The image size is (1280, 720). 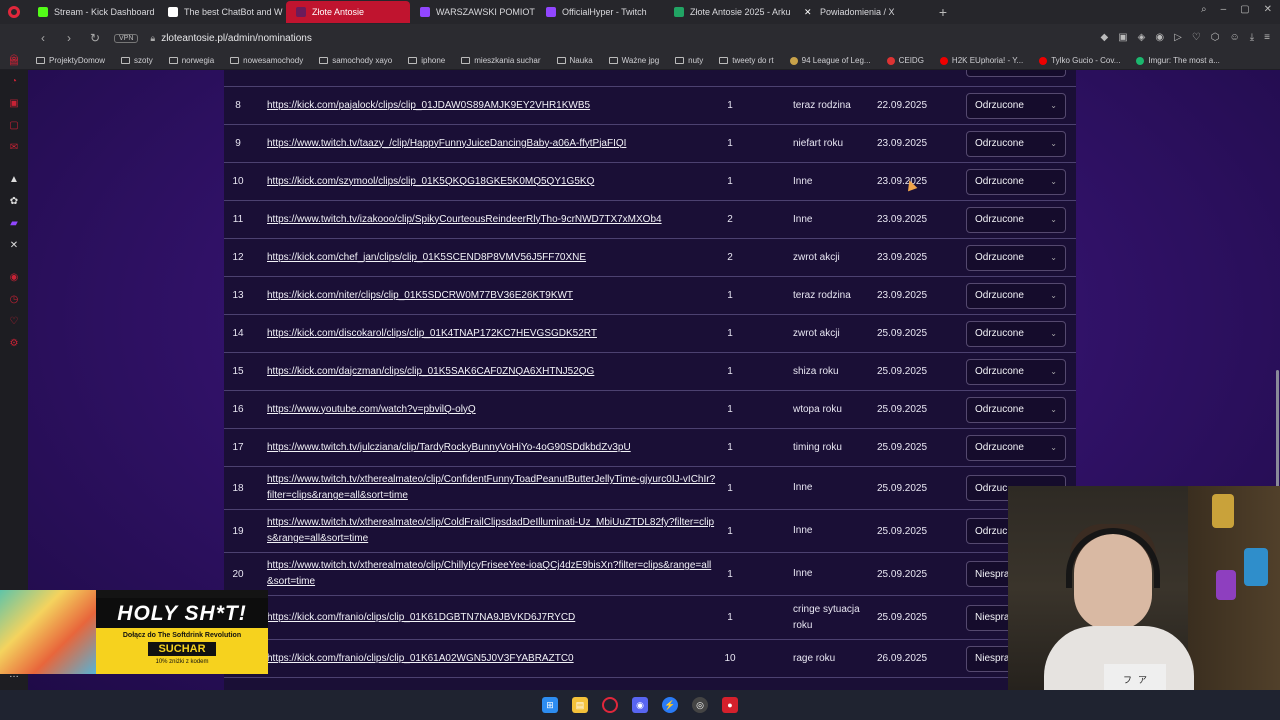 What do you see at coordinates (1235, 37) in the screenshot?
I see `profile-icon: ☺` at bounding box center [1235, 37].